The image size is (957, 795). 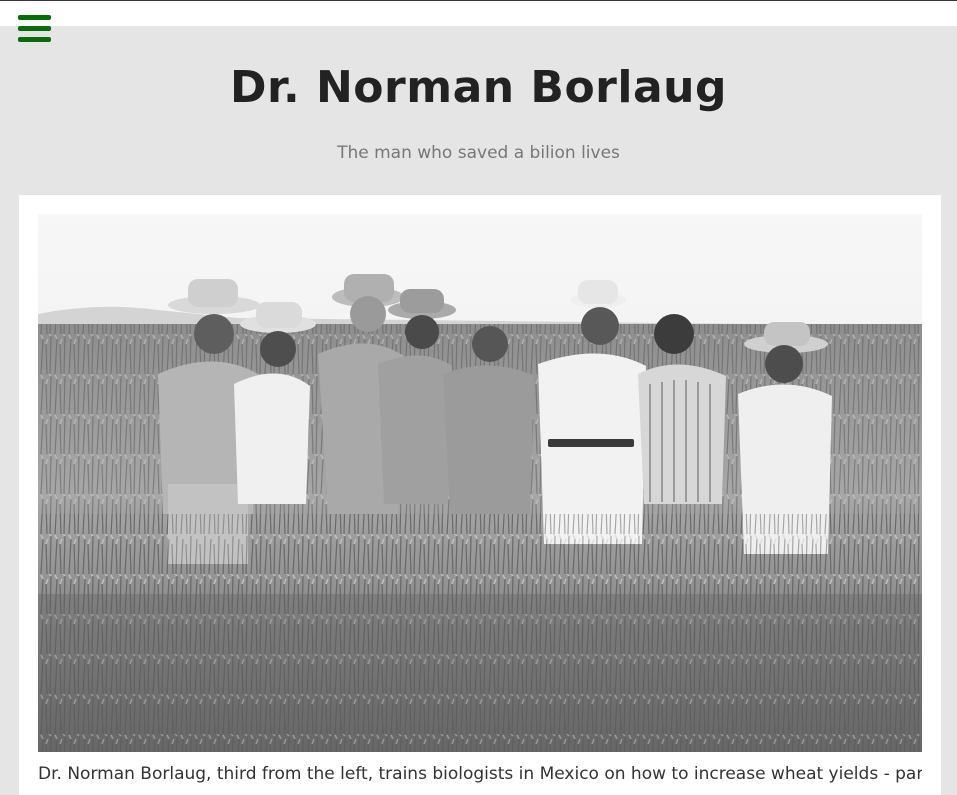 What do you see at coordinates (478, 13) in the screenshot?
I see `top-band` at bounding box center [478, 13].